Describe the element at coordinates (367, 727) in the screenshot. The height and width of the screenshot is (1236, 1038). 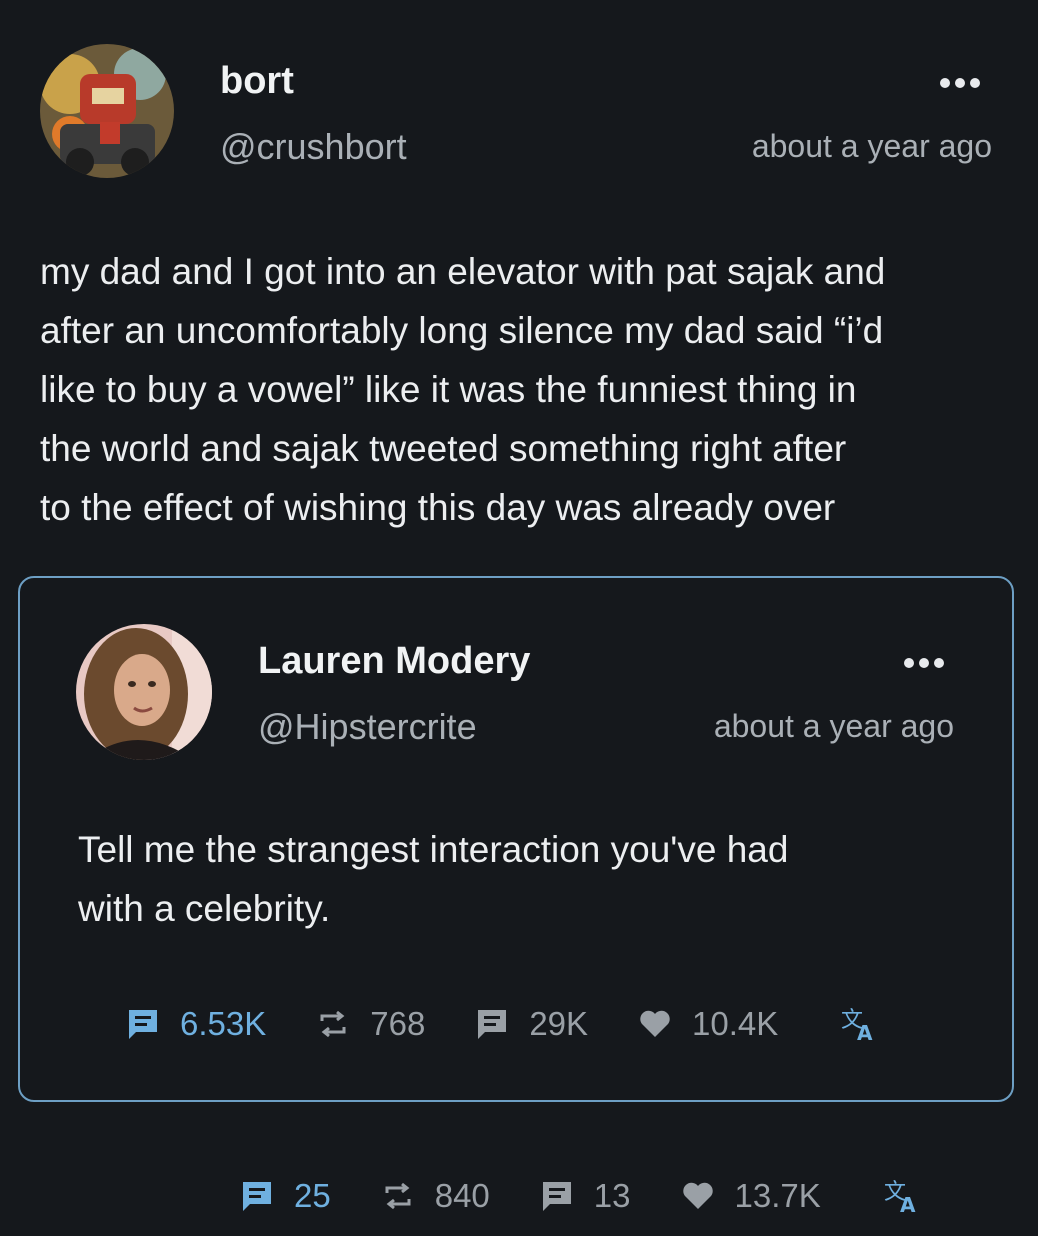
I see `quoted-author-handle: @Hipstercrite` at that location.